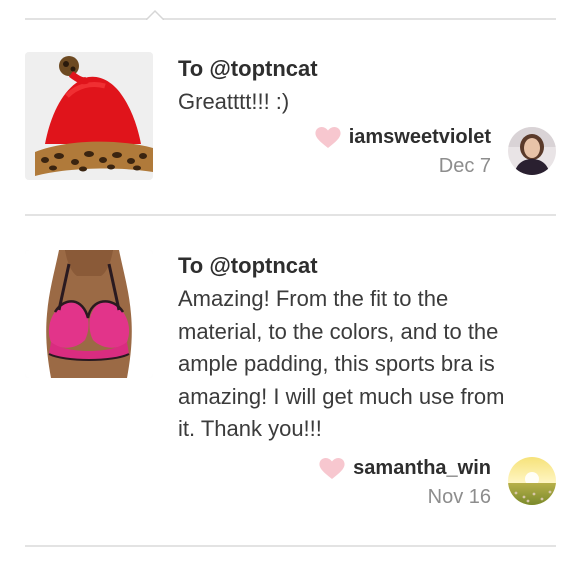 The image size is (580, 580). Describe the element at coordinates (341, 396) in the screenshot. I see `review-message-line: amazing! I will get much use from` at that location.